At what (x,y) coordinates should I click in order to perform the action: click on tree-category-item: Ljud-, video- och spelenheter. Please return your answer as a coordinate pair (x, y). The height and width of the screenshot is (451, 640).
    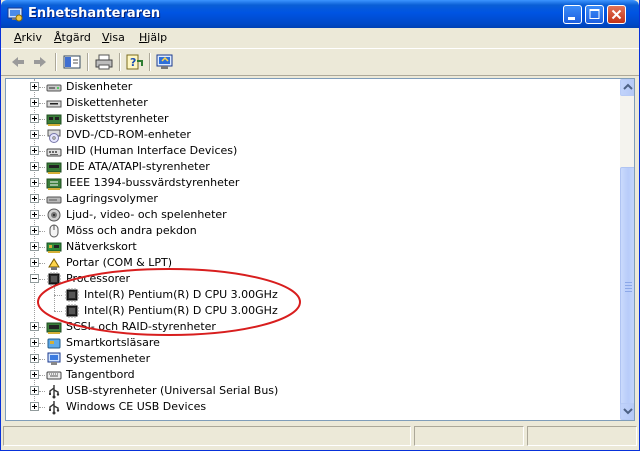
    Looking at the image, I should click on (306, 215).